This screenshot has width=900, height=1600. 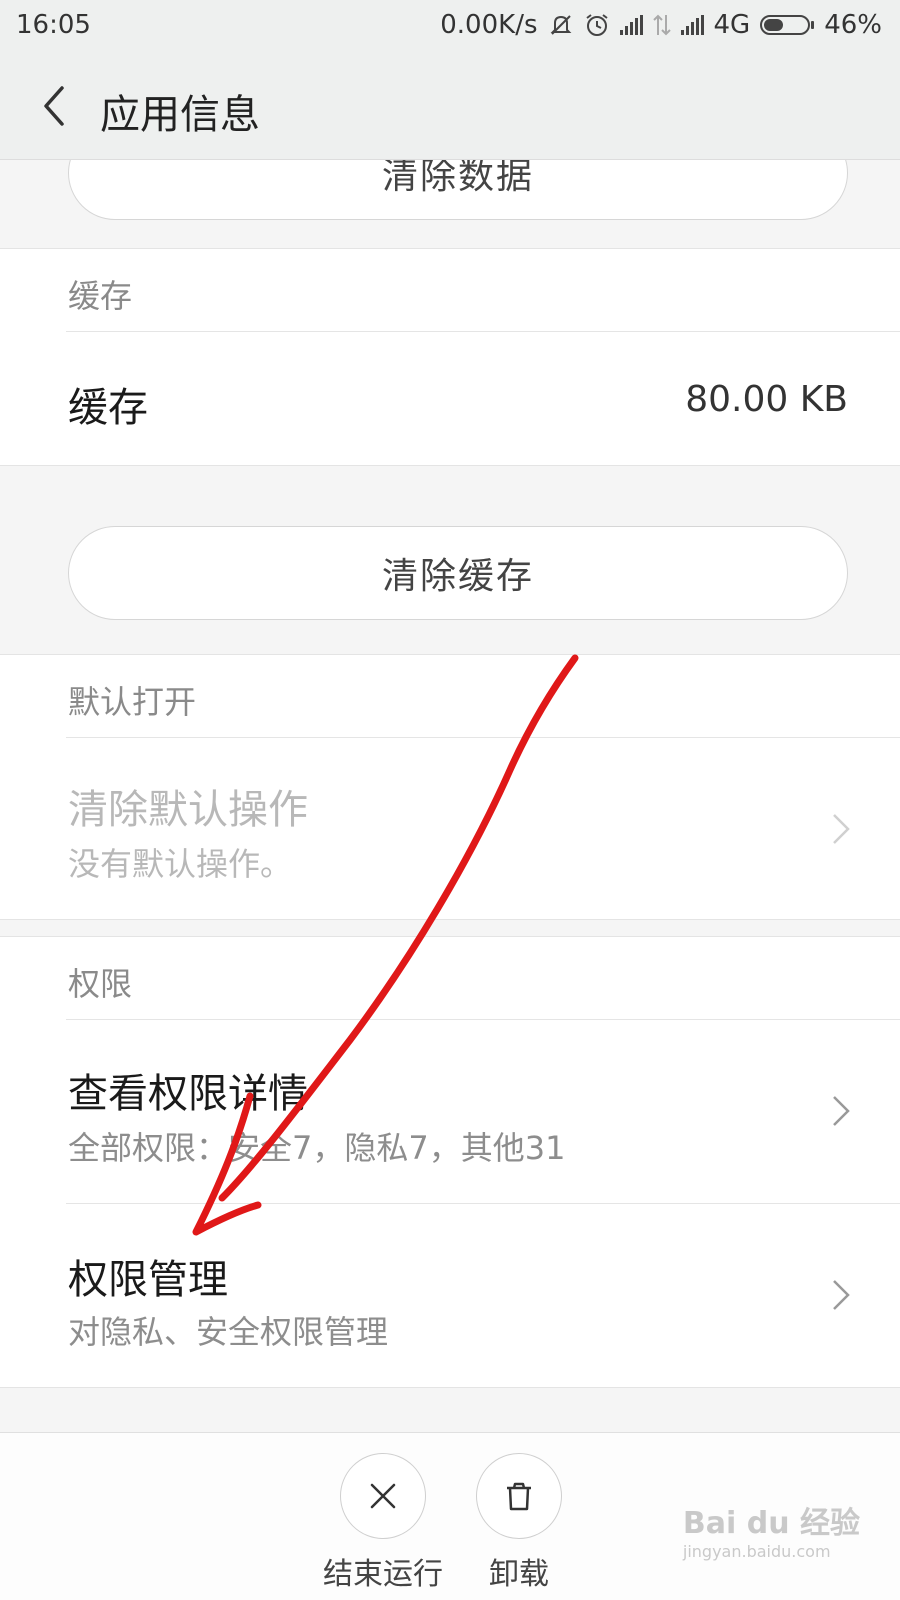 What do you see at coordinates (458, 573) in the screenshot?
I see `clear-cache-button: 清除缓存` at bounding box center [458, 573].